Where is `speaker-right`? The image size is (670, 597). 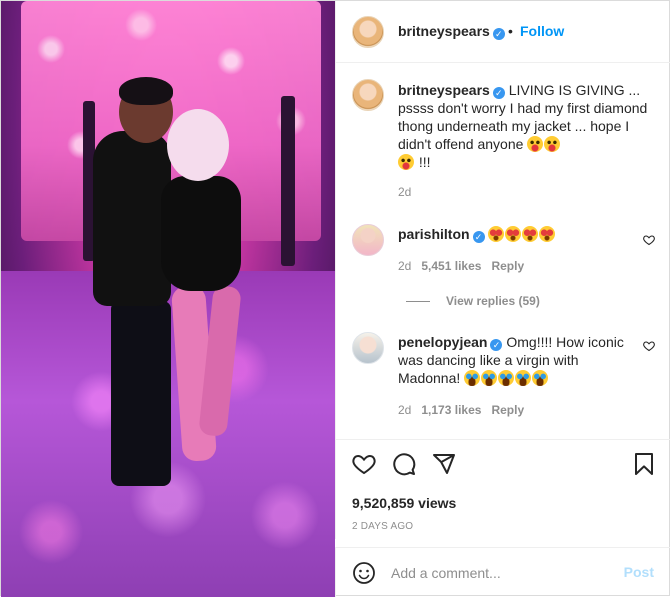 speaker-right is located at coordinates (288, 181).